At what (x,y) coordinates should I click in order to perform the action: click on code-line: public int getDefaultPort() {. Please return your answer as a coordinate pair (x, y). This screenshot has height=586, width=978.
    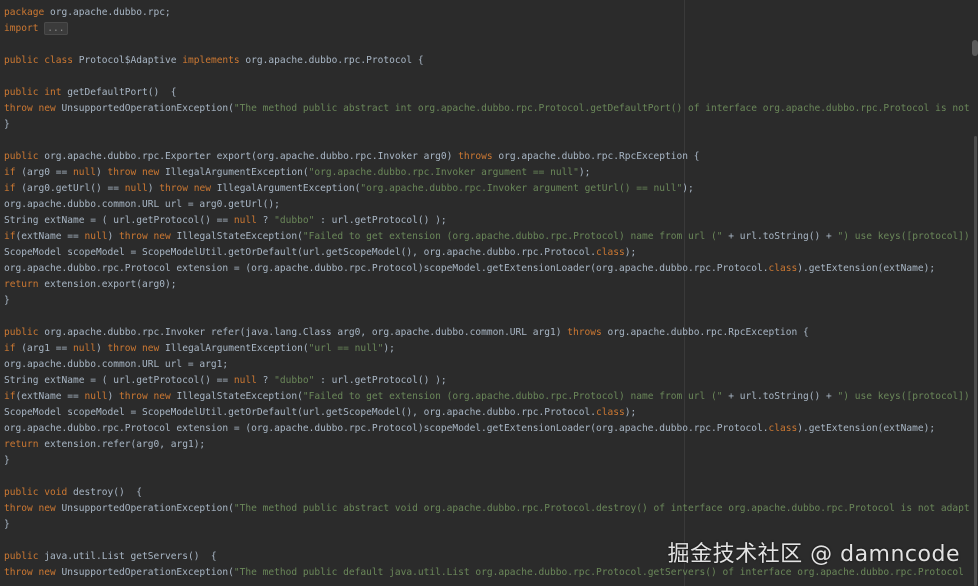
    Looking at the image, I should click on (491, 93).